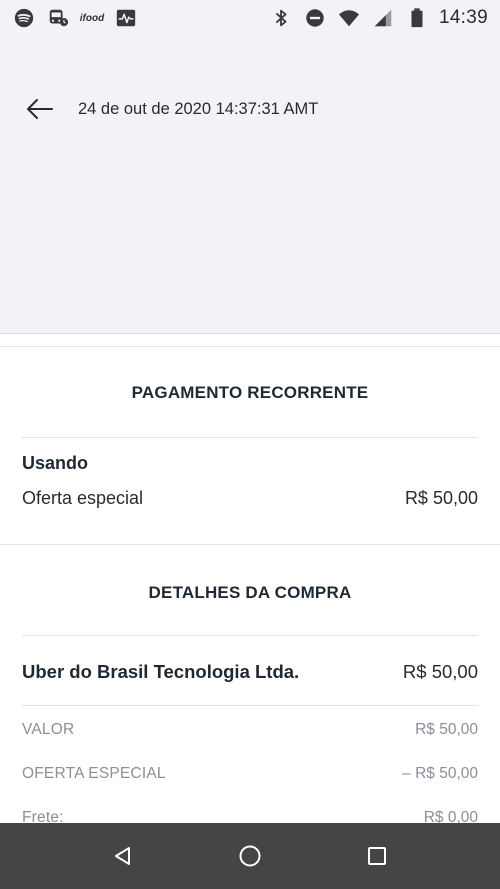 Image resolution: width=500 pixels, height=889 pixels. I want to click on detail-row-value: – R$ 50,00, so click(440, 773).